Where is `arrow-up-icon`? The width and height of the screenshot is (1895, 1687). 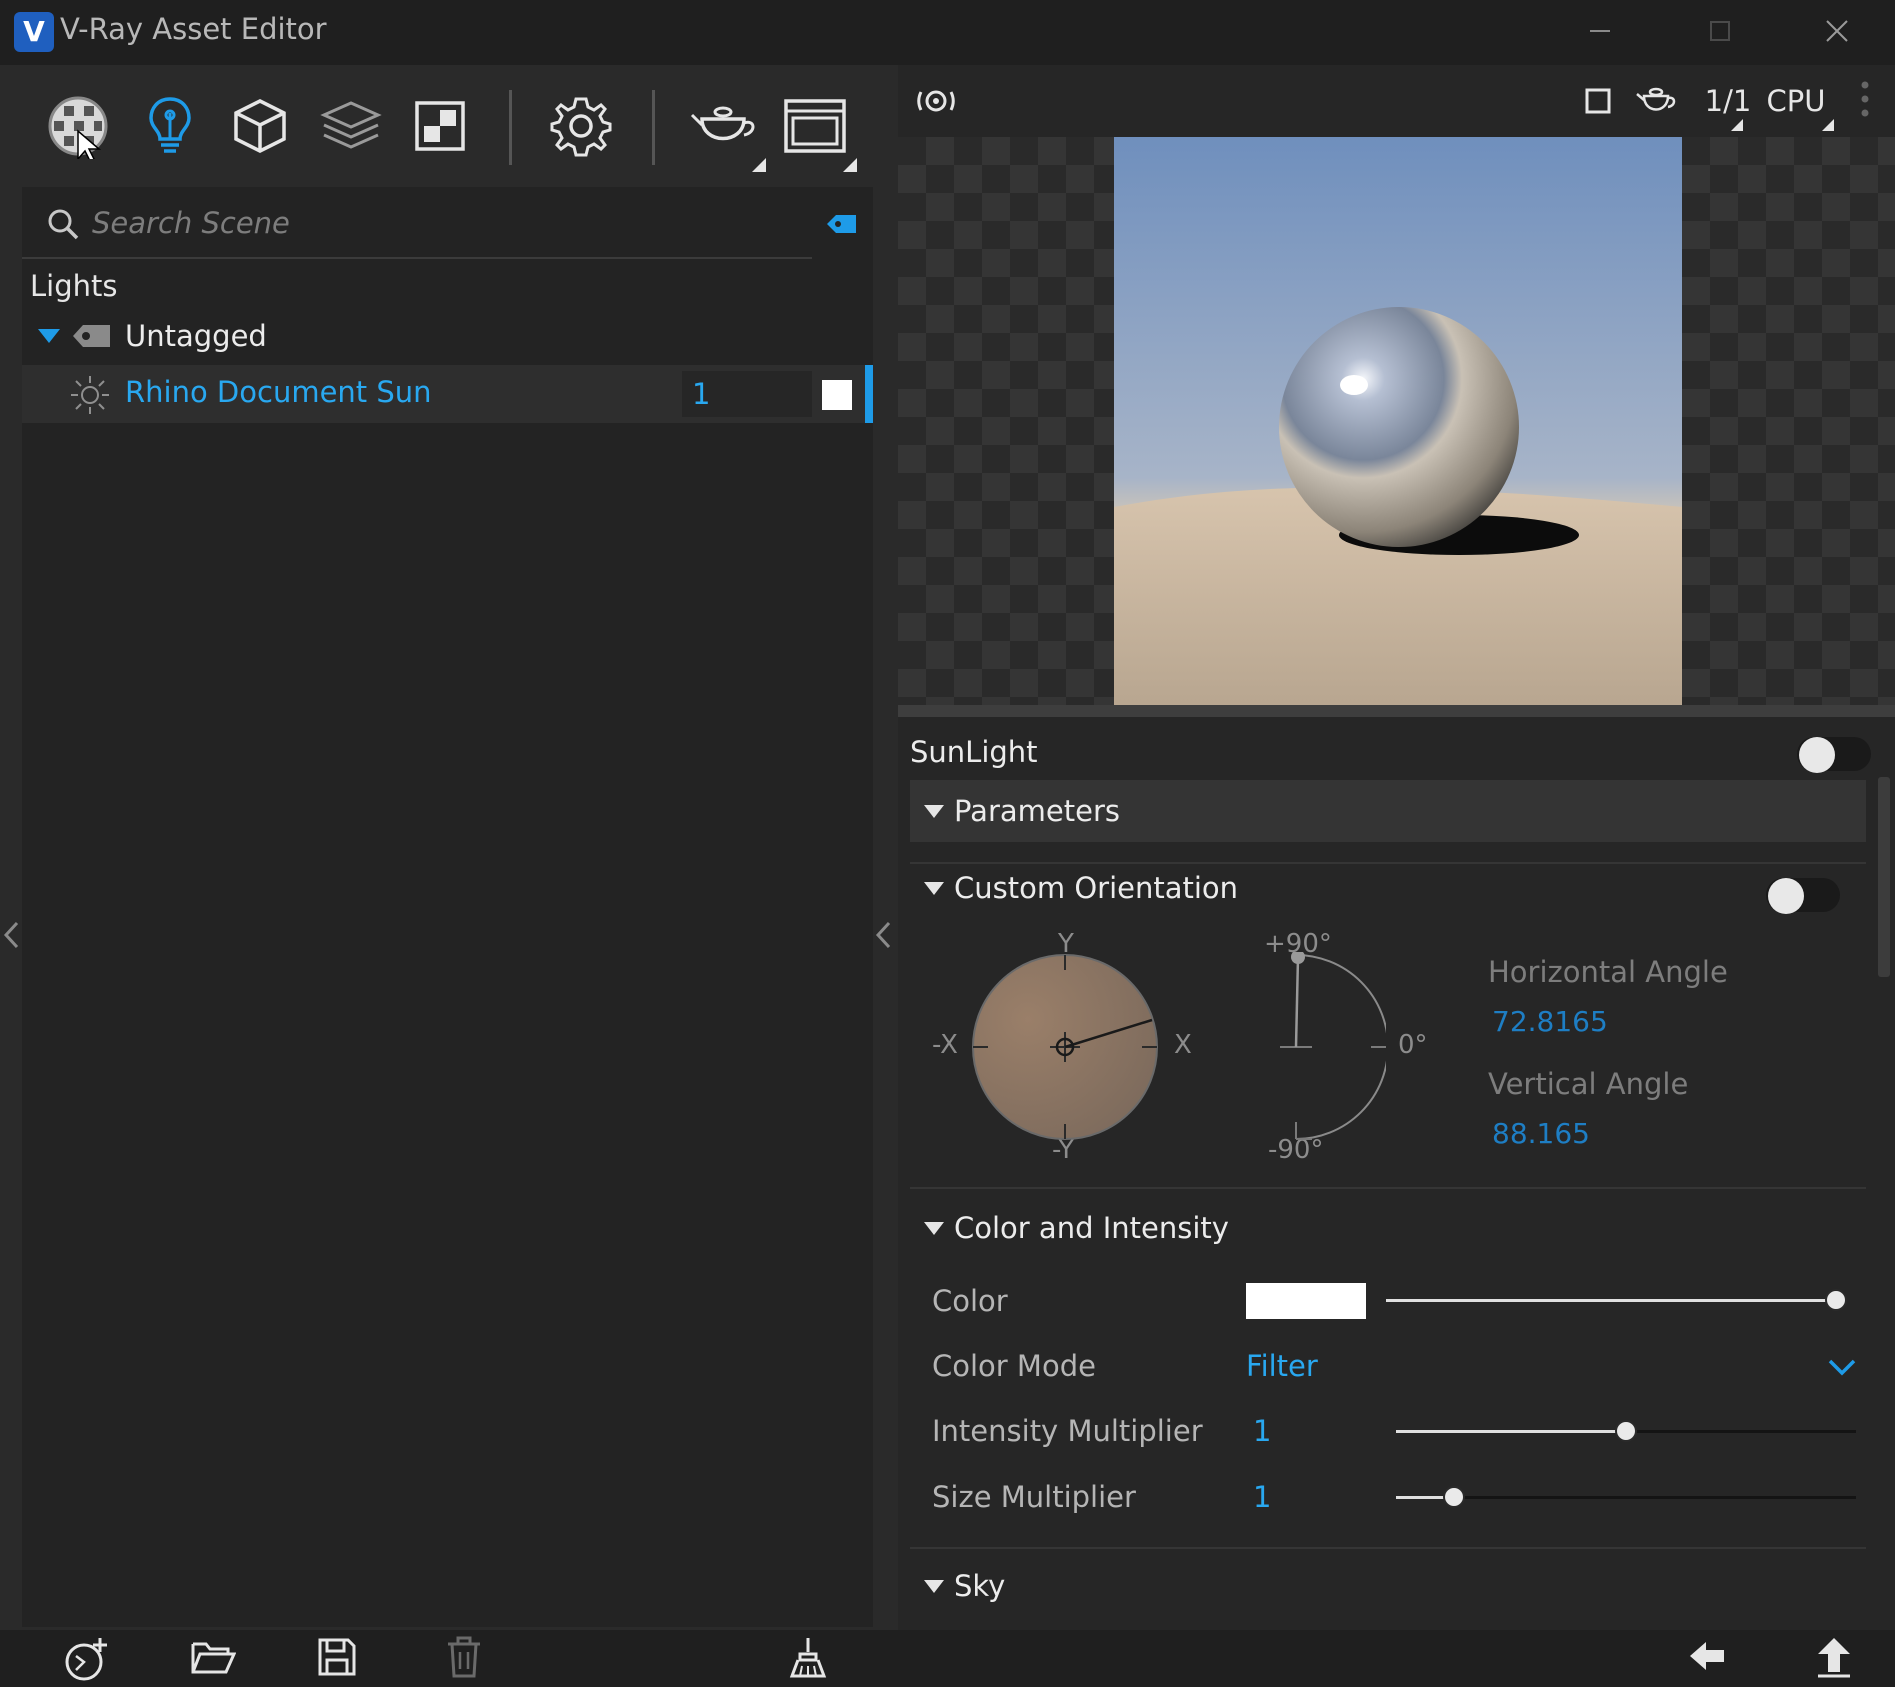 arrow-up-icon is located at coordinates (1834, 1658).